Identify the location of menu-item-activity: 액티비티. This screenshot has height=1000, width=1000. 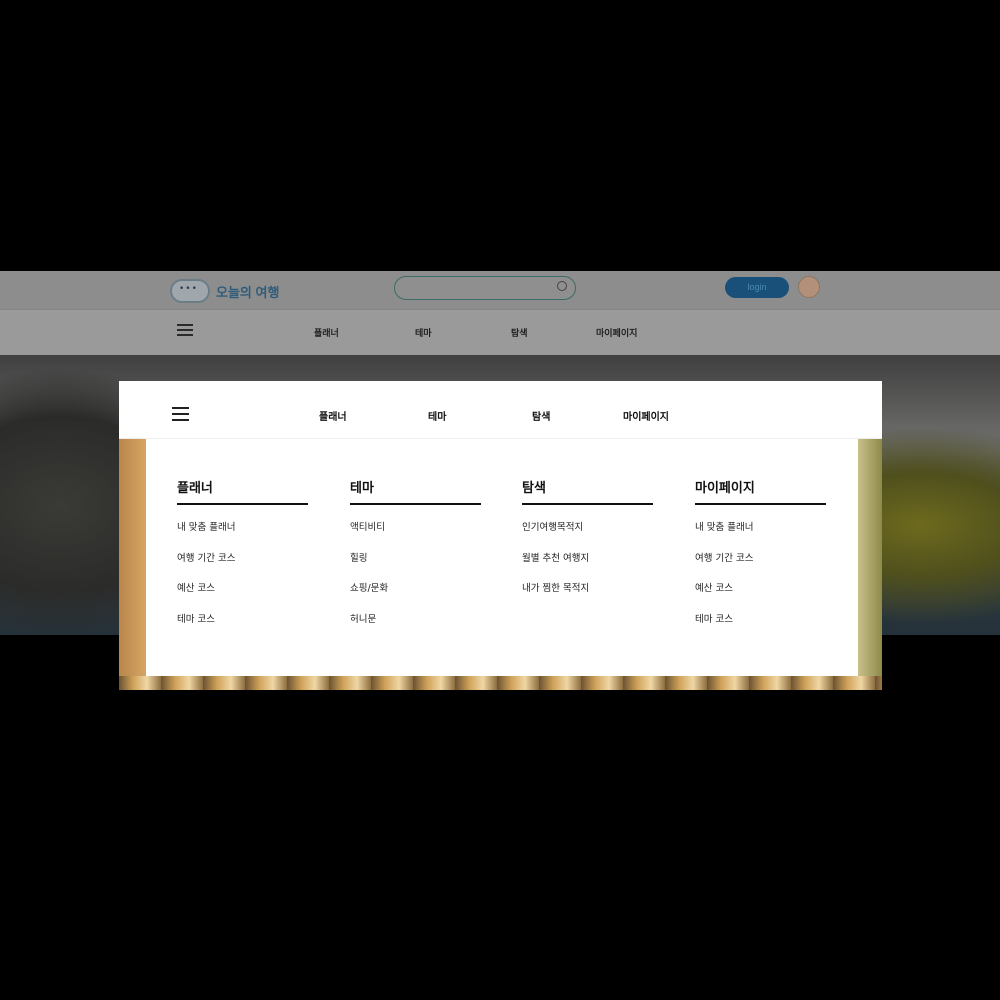
(415, 536).